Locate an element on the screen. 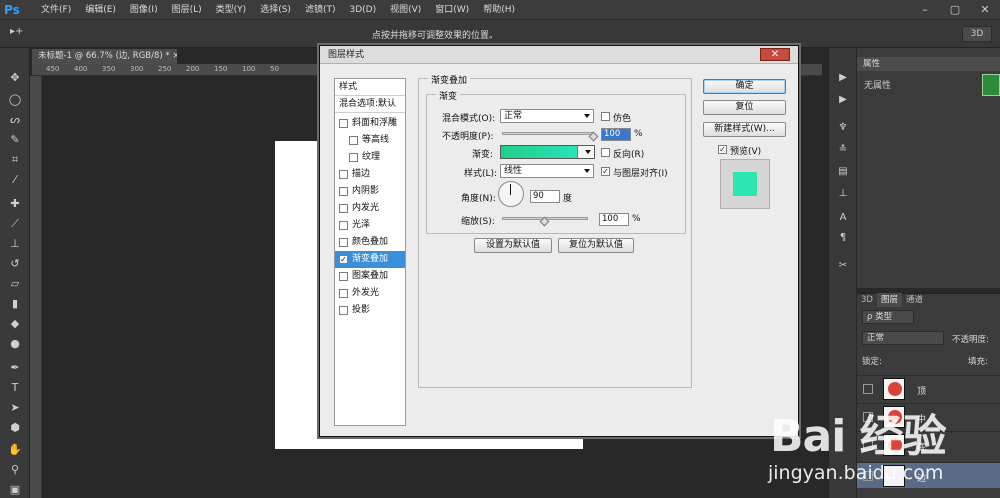  menu-image: 图像(I) is located at coordinates (144, 10).